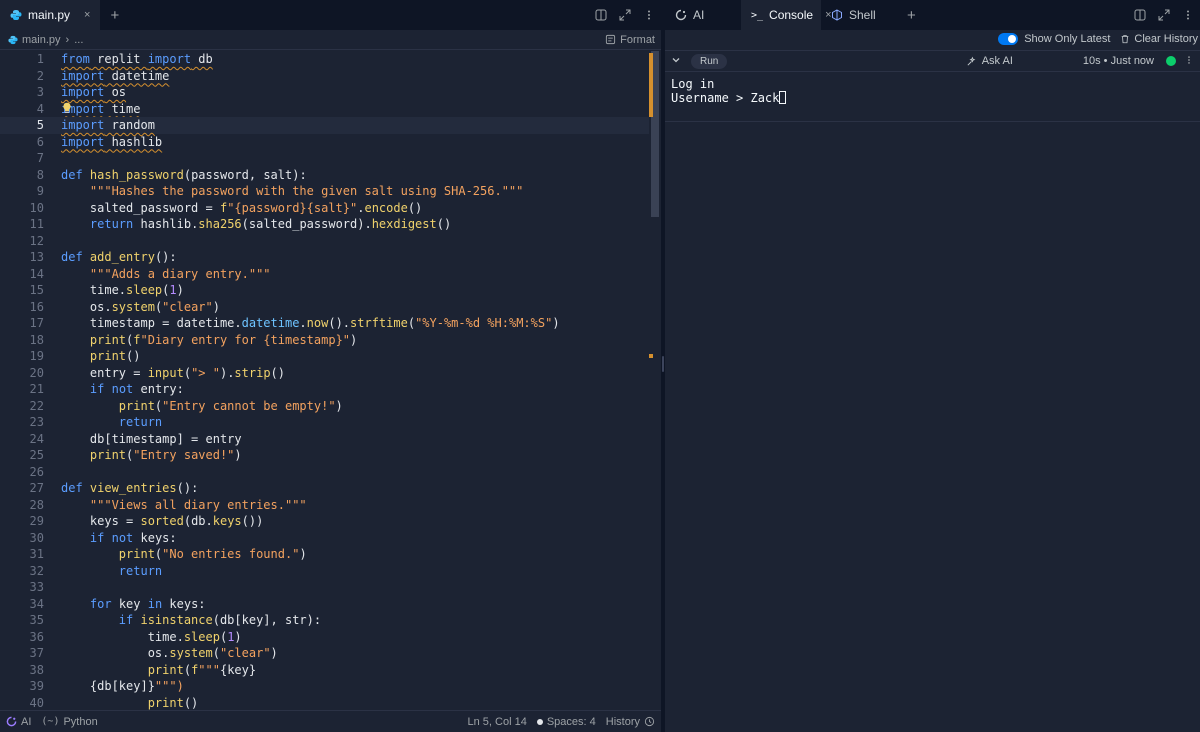  What do you see at coordinates (676, 61) in the screenshot?
I see `chevron-down-icon` at bounding box center [676, 61].